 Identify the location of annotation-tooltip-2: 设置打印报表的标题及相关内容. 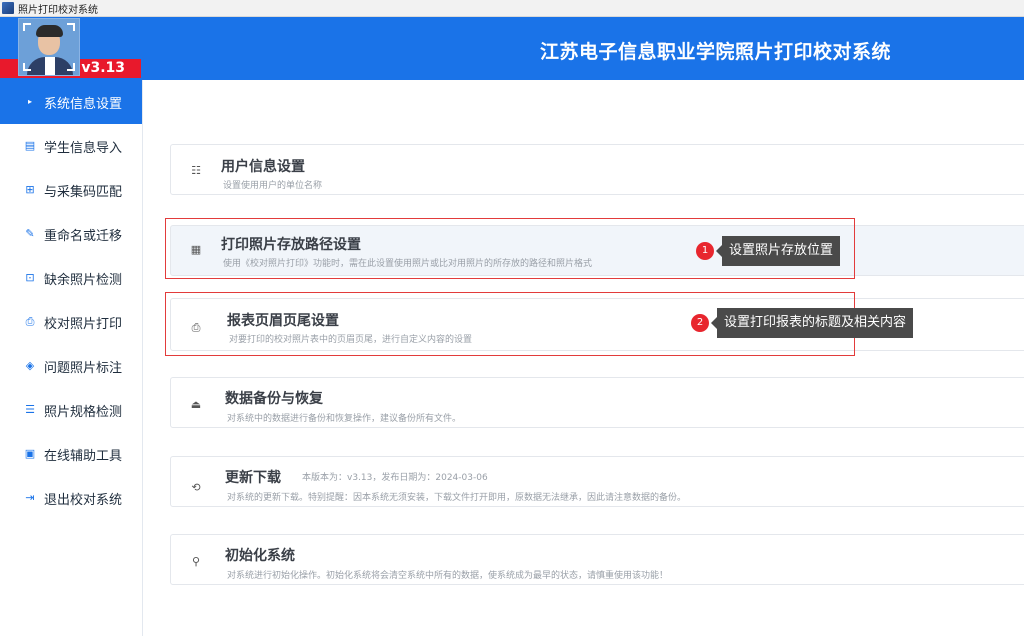
(812, 323).